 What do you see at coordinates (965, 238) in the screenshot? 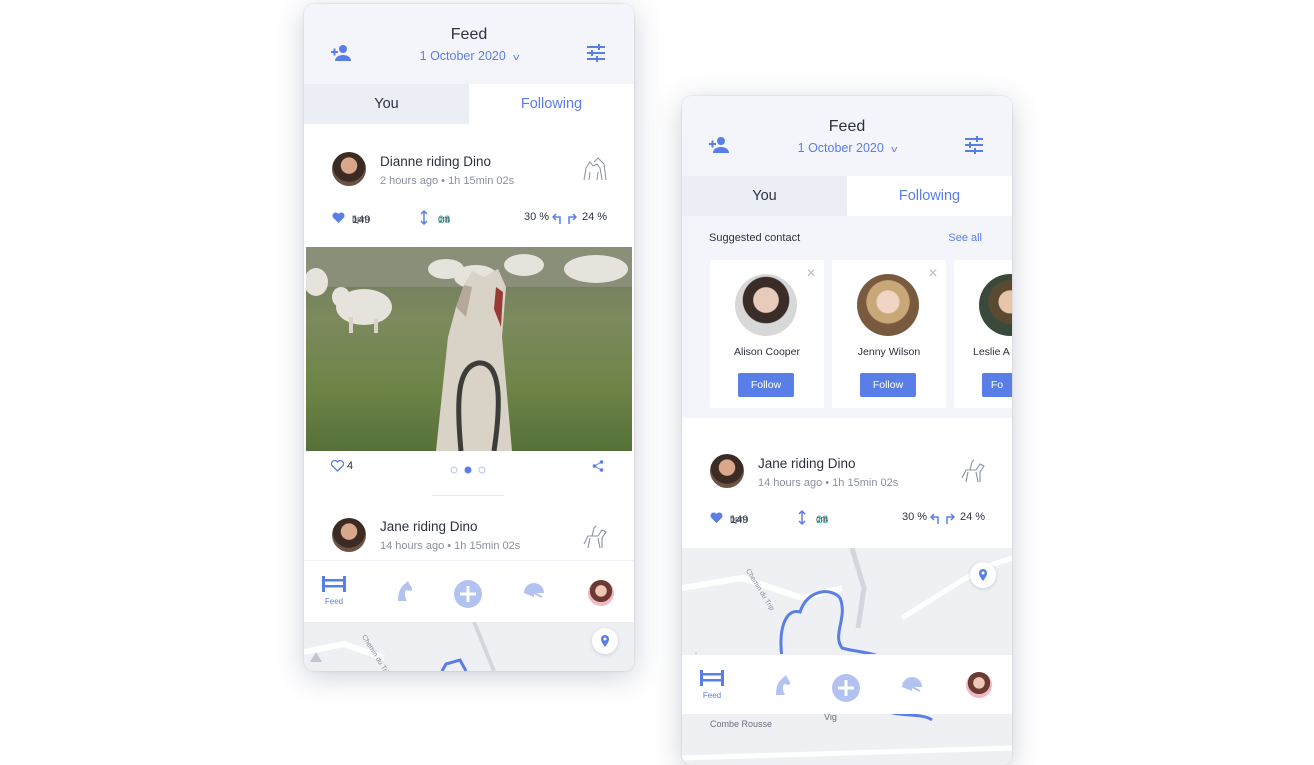
I see `see-all-link: See all` at bounding box center [965, 238].